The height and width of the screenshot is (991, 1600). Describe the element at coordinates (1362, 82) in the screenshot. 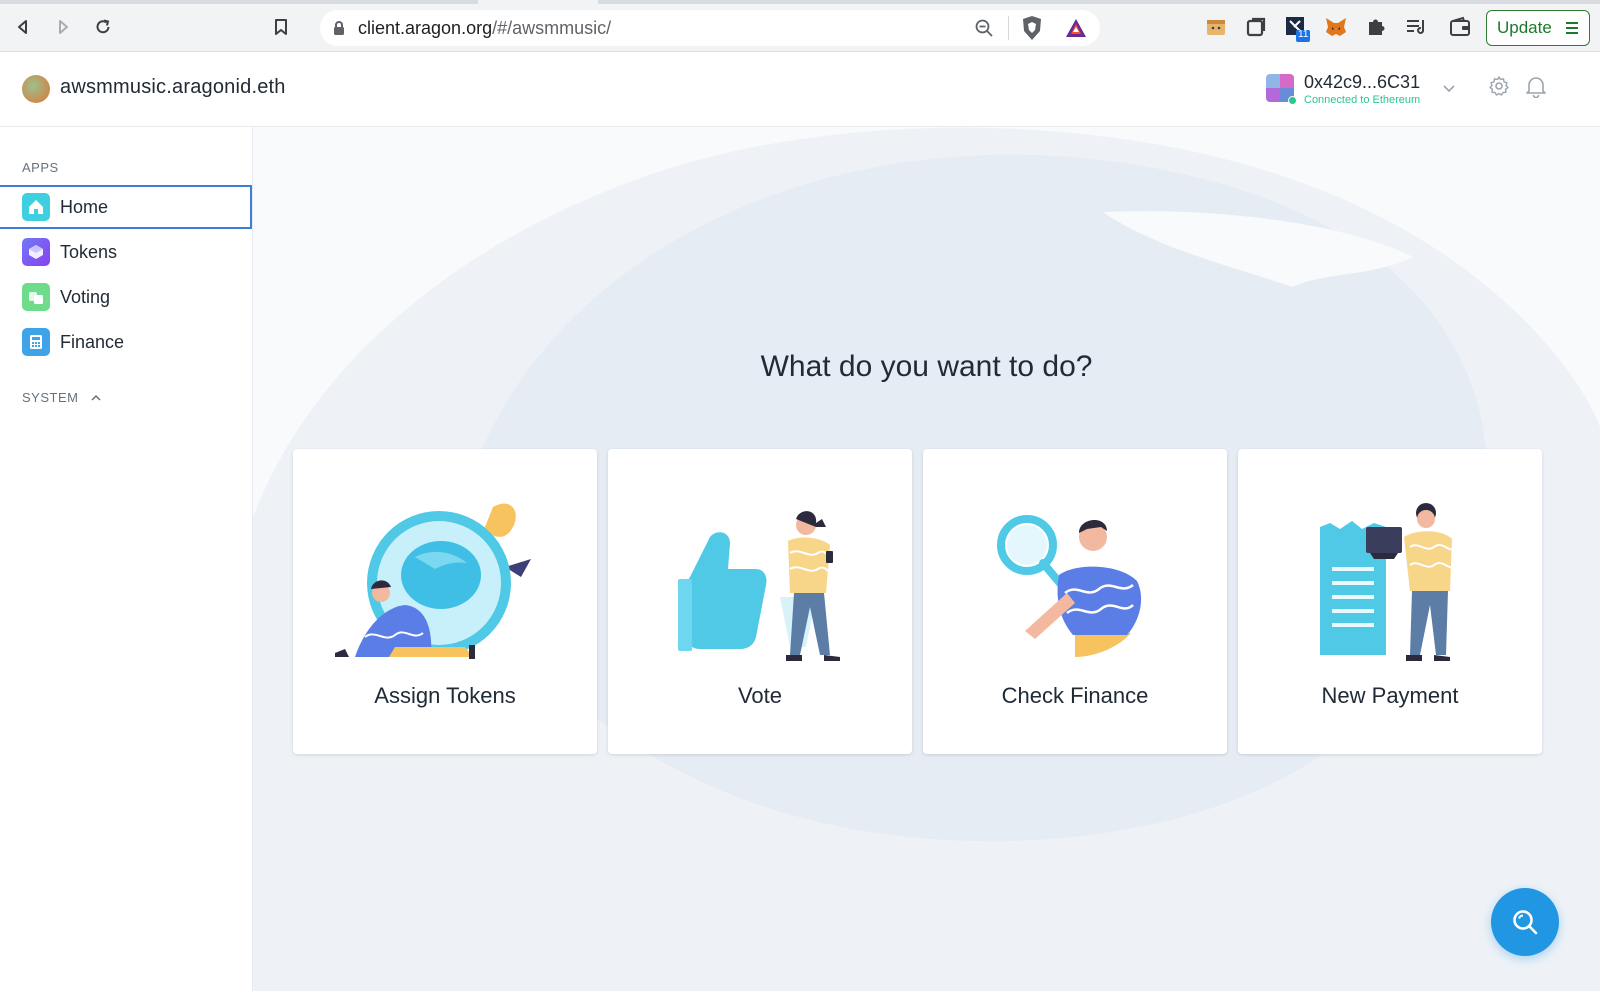

I see `account-address: 0x42c9...6C31` at that location.